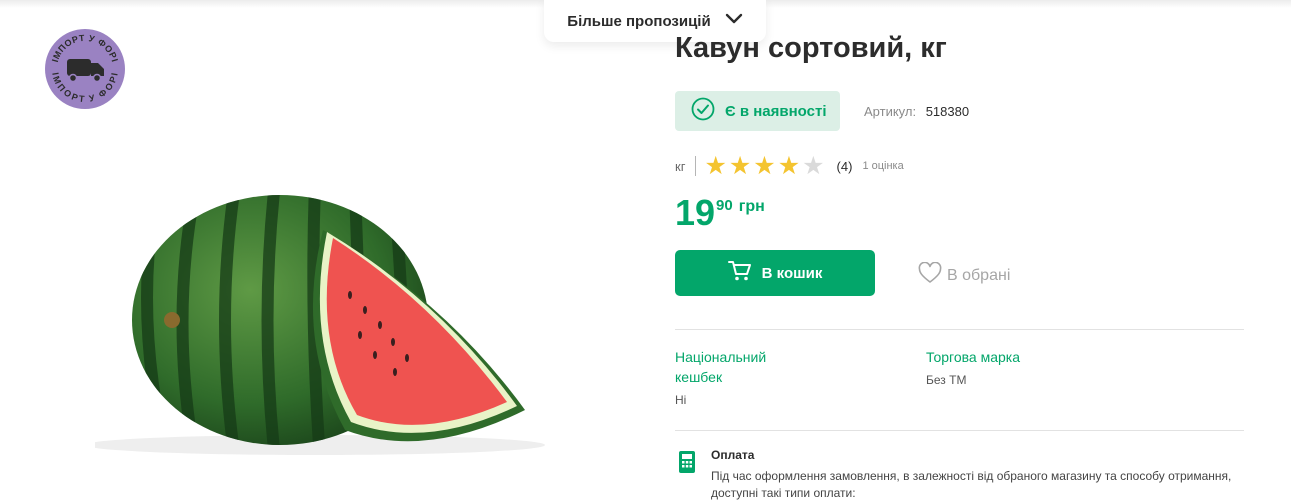 The width and height of the screenshot is (1291, 502). What do you see at coordinates (751, 206) in the screenshot?
I see `price-currency: грн` at bounding box center [751, 206].